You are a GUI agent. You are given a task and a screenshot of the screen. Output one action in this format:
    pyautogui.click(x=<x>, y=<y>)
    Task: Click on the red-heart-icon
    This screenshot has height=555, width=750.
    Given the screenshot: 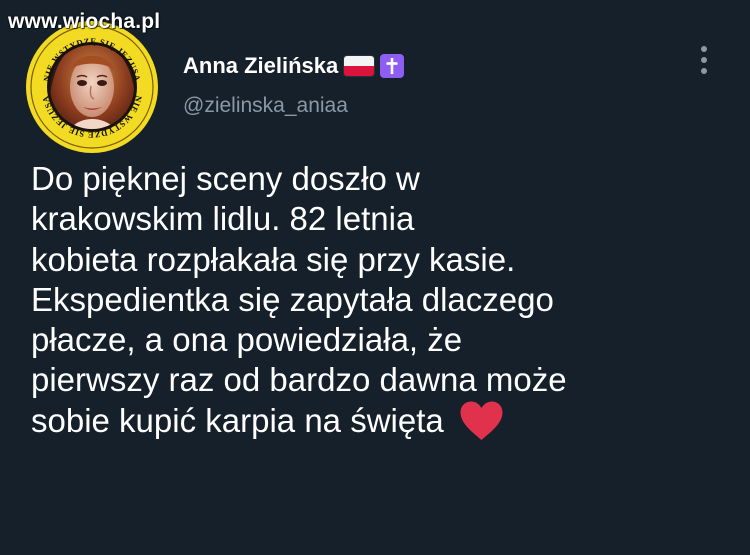 What is the action you would take?
    pyautogui.click(x=481, y=420)
    